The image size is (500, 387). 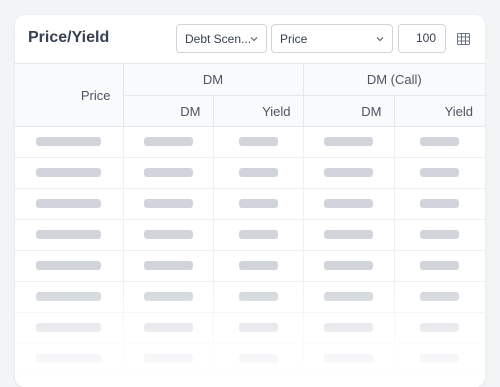 I want to click on yield-column-header: Yield, so click(x=258, y=111).